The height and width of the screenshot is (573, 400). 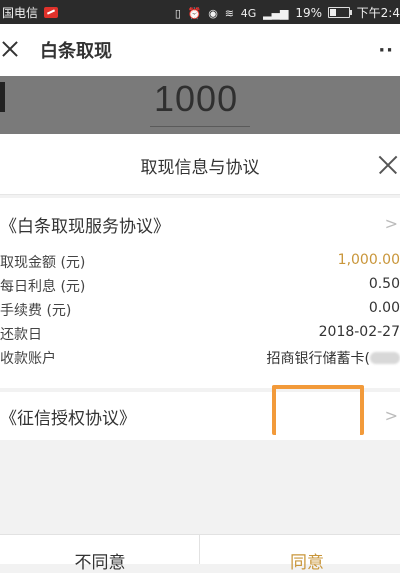 What do you see at coordinates (200, 264) in the screenshot?
I see `detail-row-amount: 取现金额 (元) 1,000.00` at bounding box center [200, 264].